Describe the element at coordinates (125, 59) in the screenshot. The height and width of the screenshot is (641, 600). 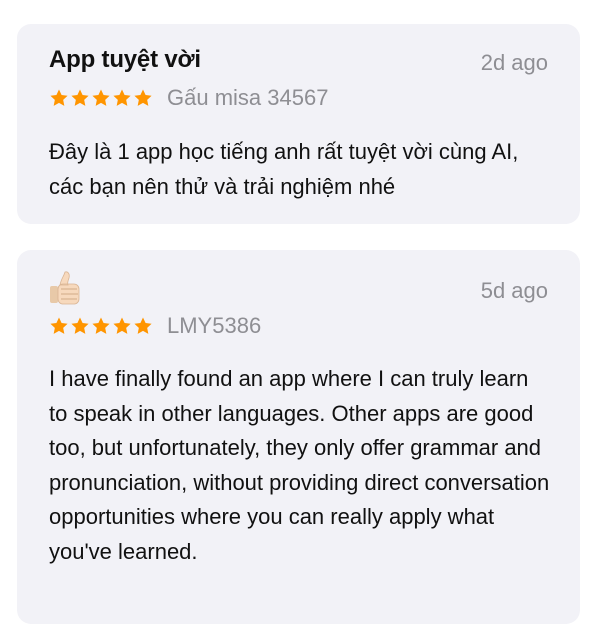
I see `review-title: App tuyệt vời` at that location.